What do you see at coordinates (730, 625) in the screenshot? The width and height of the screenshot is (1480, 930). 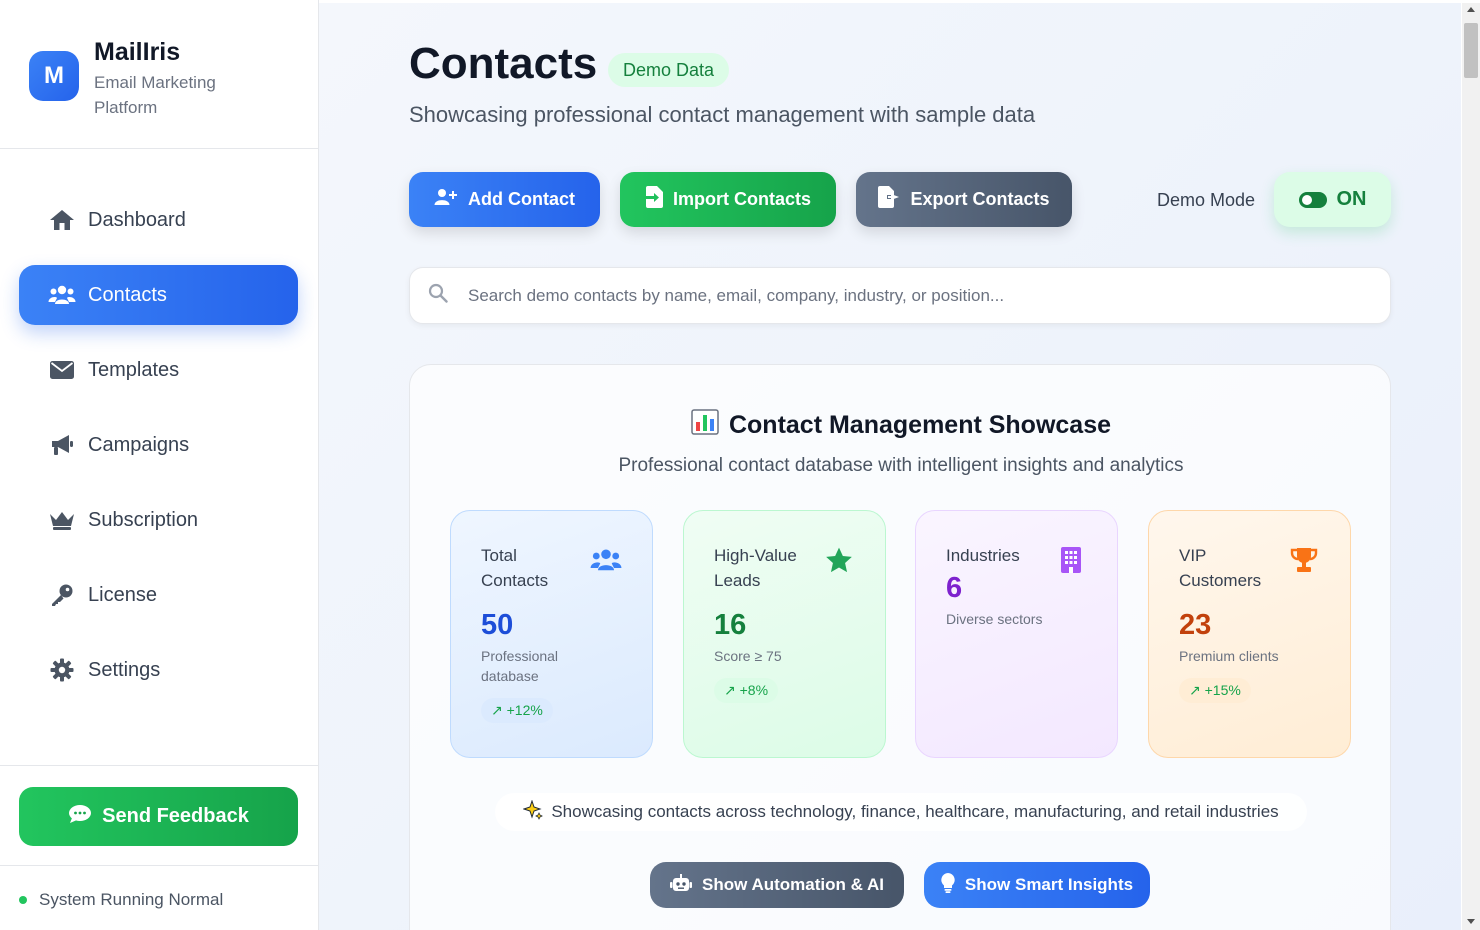 I see `stat-value: 16` at bounding box center [730, 625].